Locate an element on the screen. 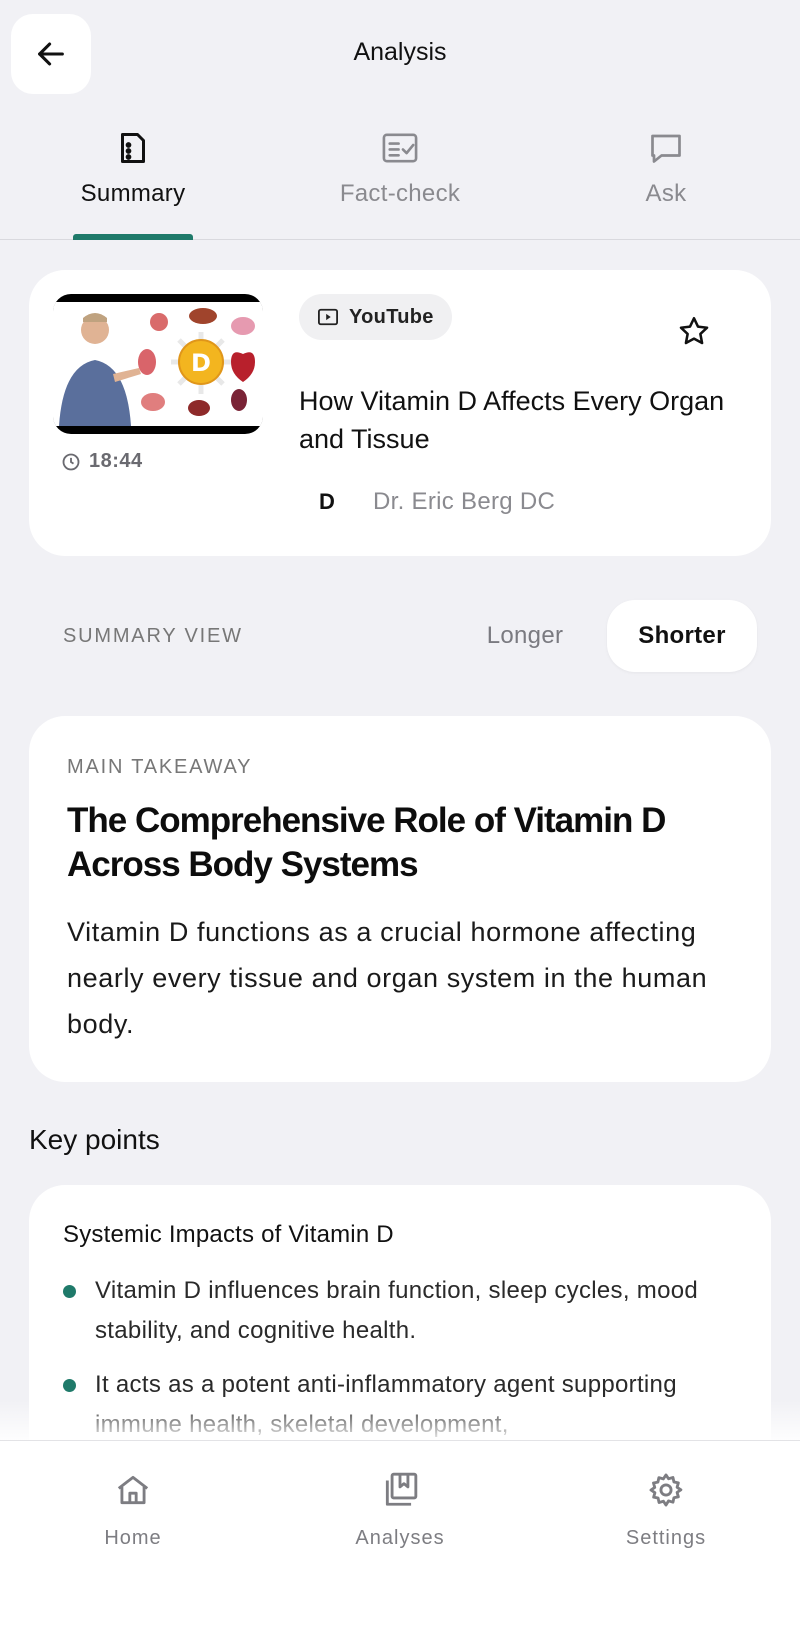 The height and width of the screenshot is (1629, 800). checklist-icon is located at coordinates (400, 148).